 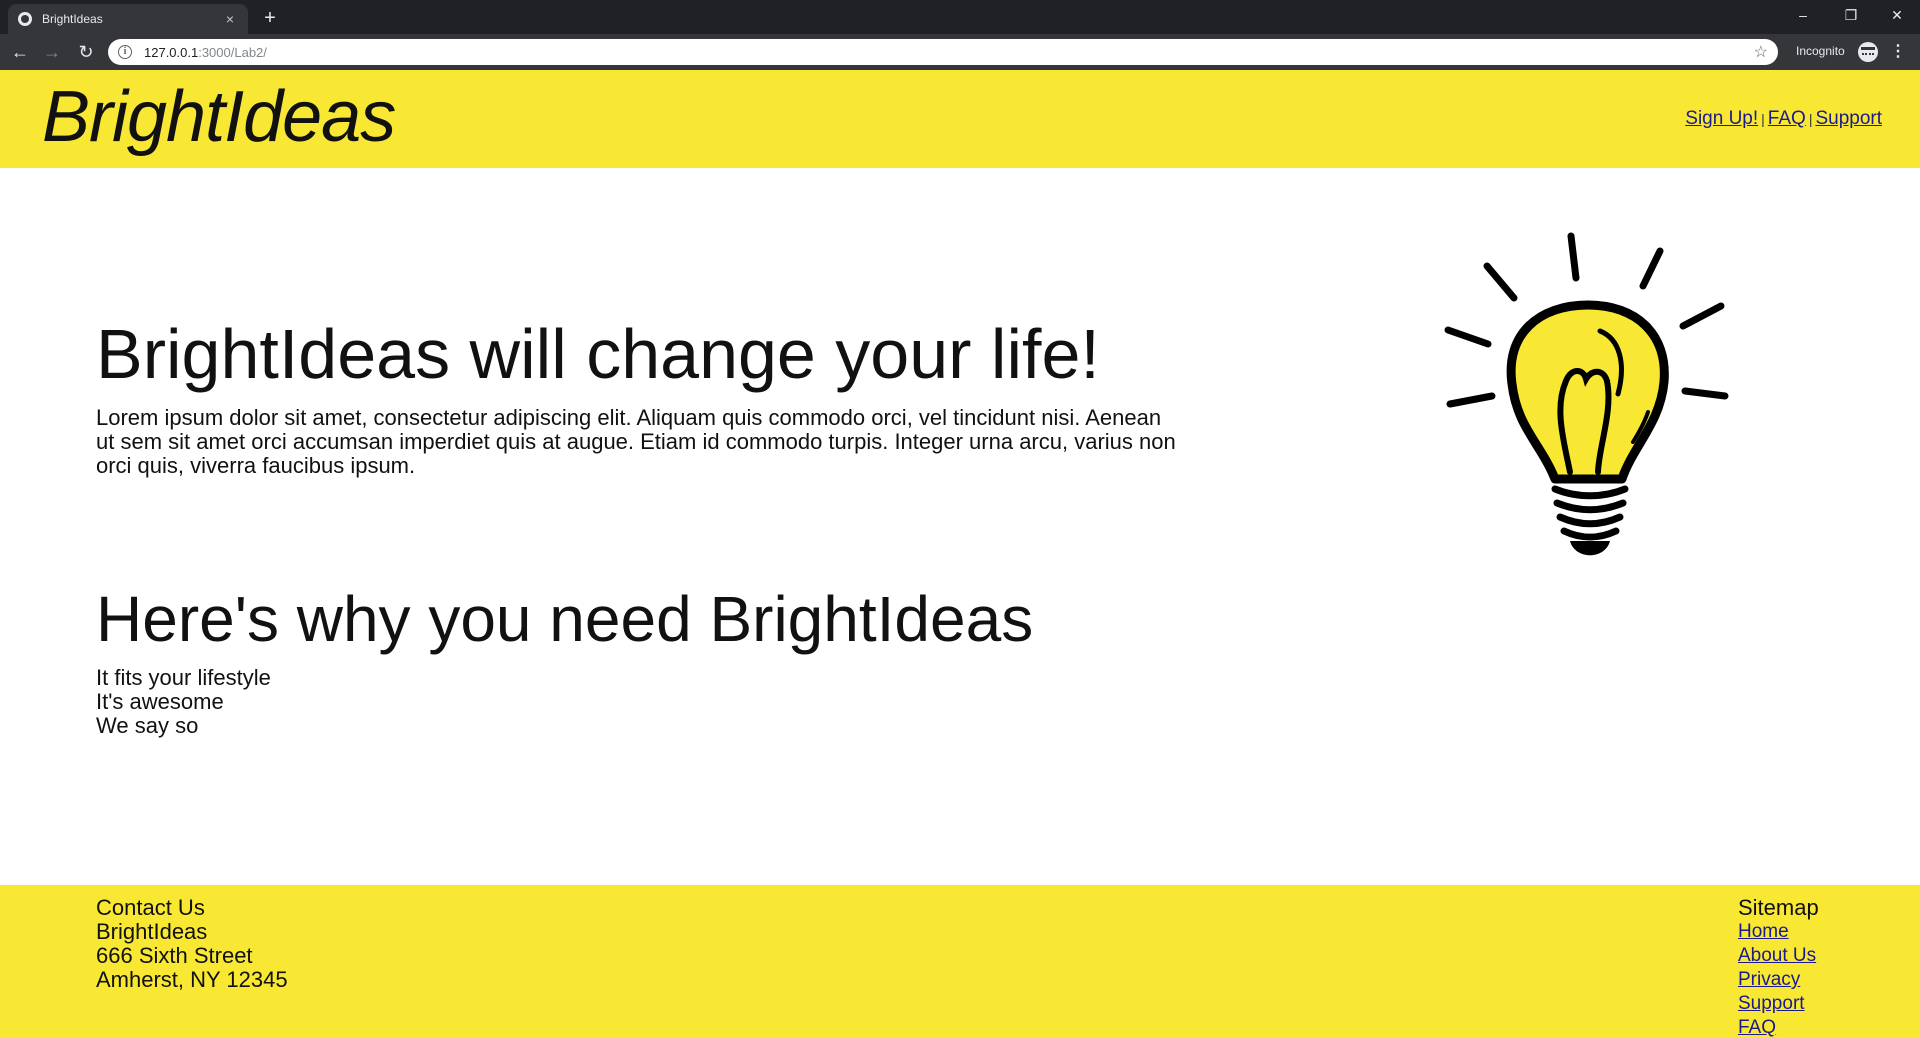 What do you see at coordinates (270, 18) in the screenshot?
I see `new-tab-button: +` at bounding box center [270, 18].